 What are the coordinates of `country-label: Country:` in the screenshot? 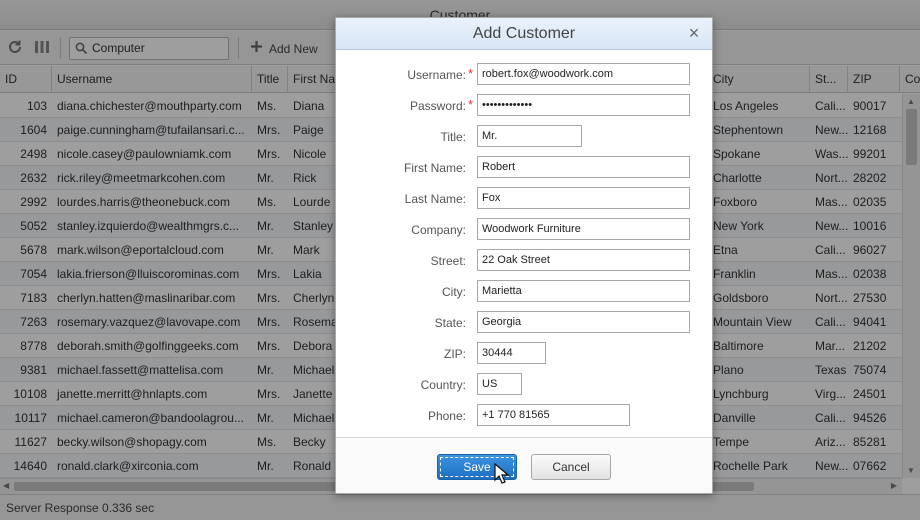 It's located at (443, 385).